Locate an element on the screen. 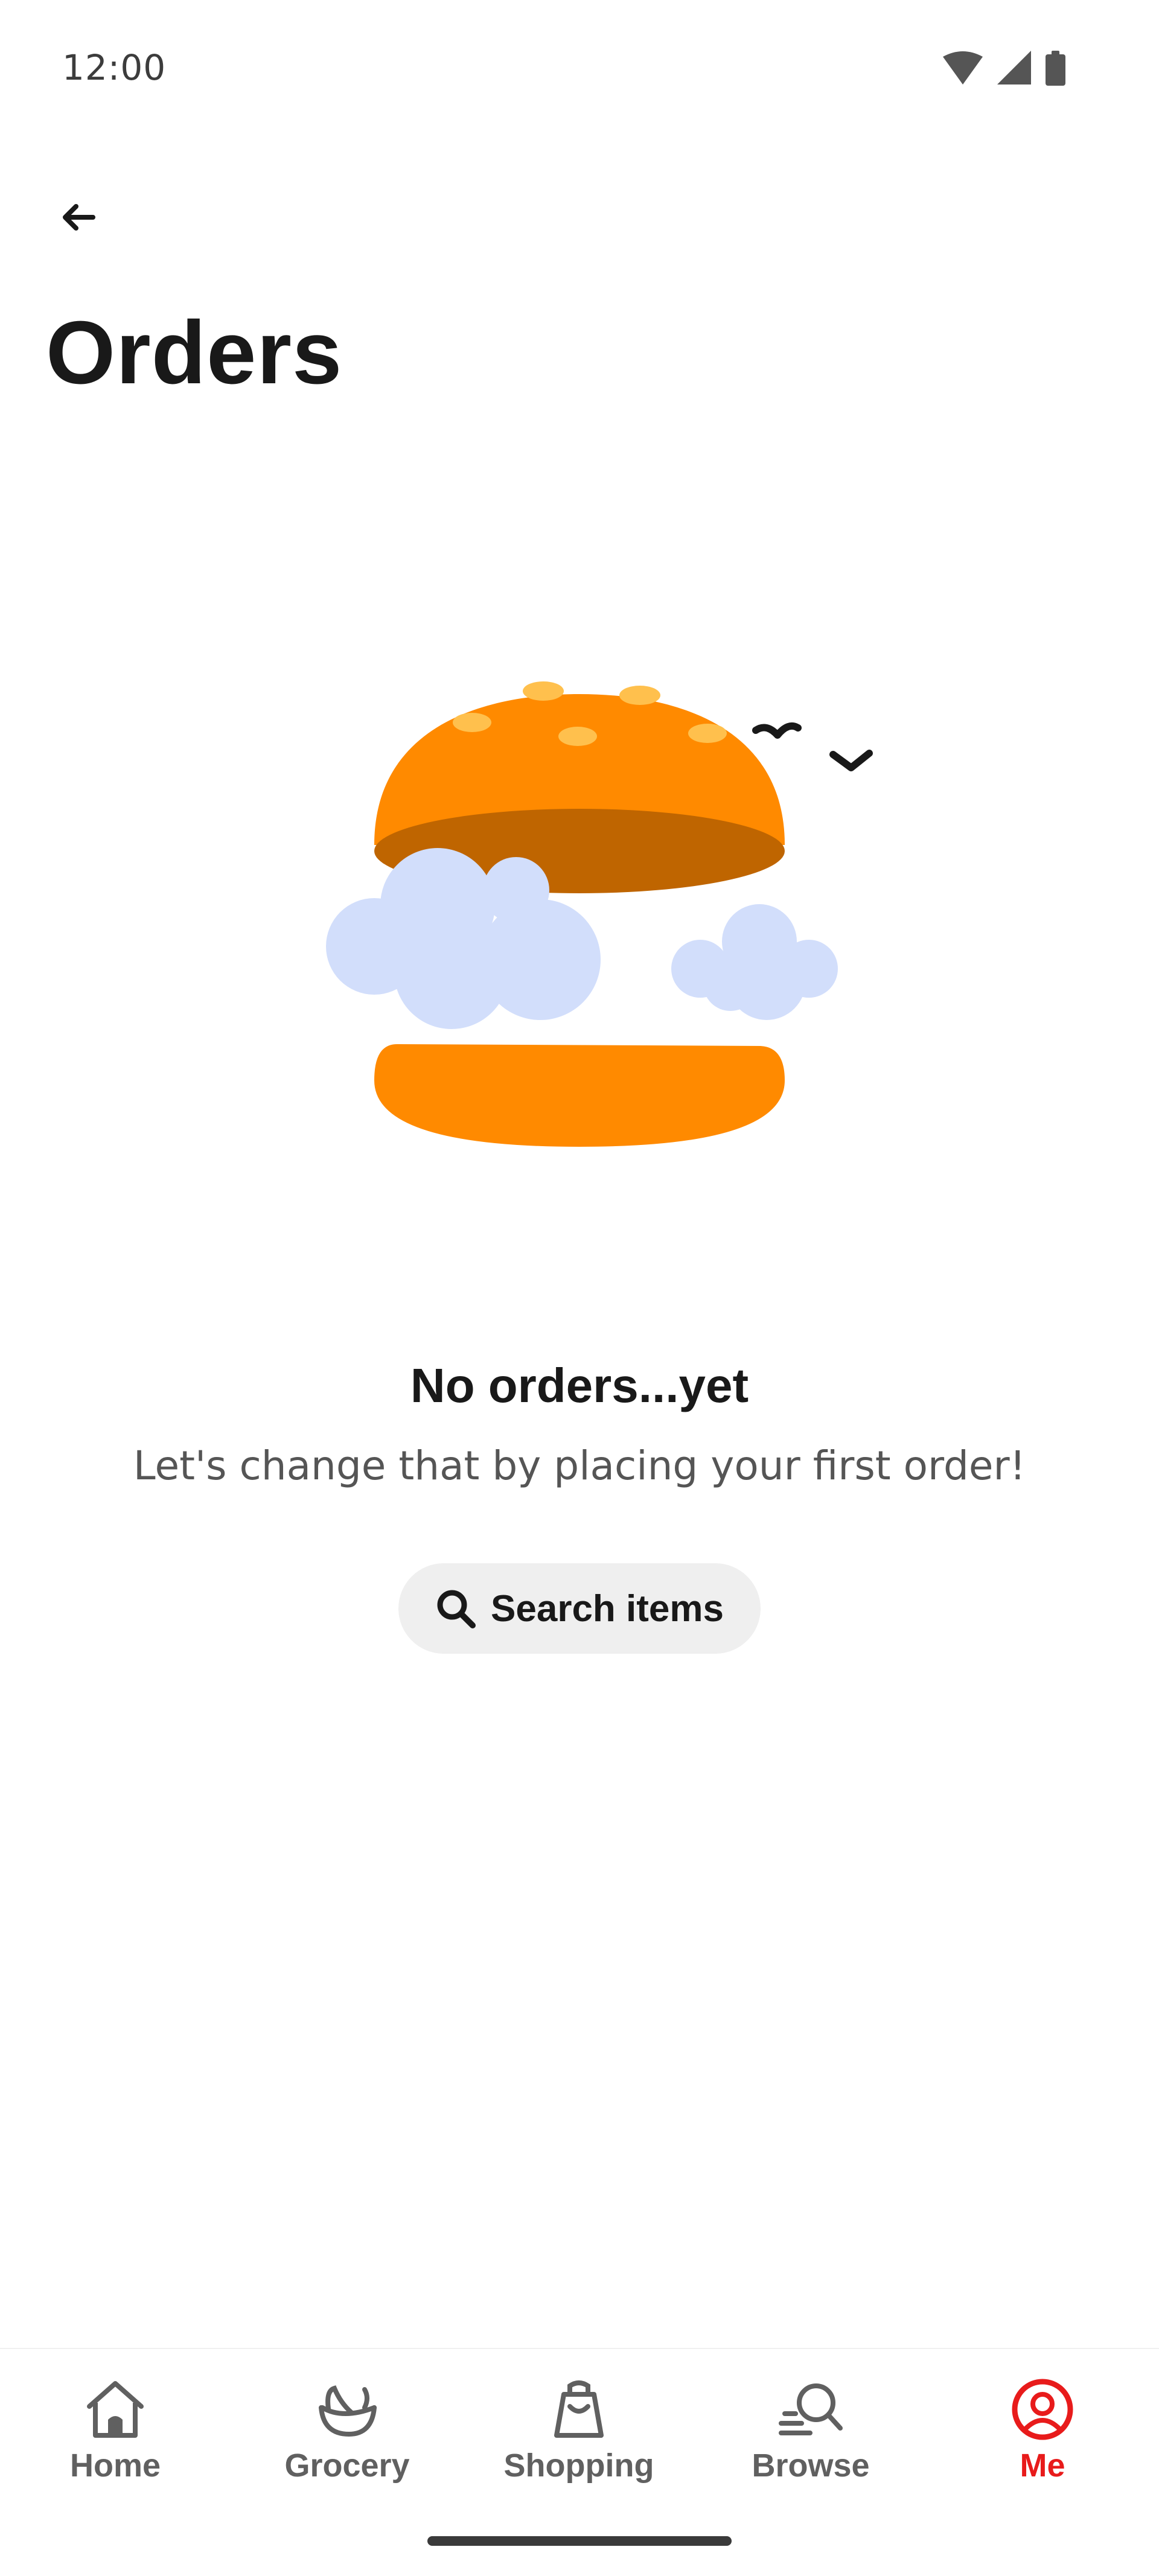 Image resolution: width=1159 pixels, height=2576 pixels. back-button is located at coordinates (78, 217).